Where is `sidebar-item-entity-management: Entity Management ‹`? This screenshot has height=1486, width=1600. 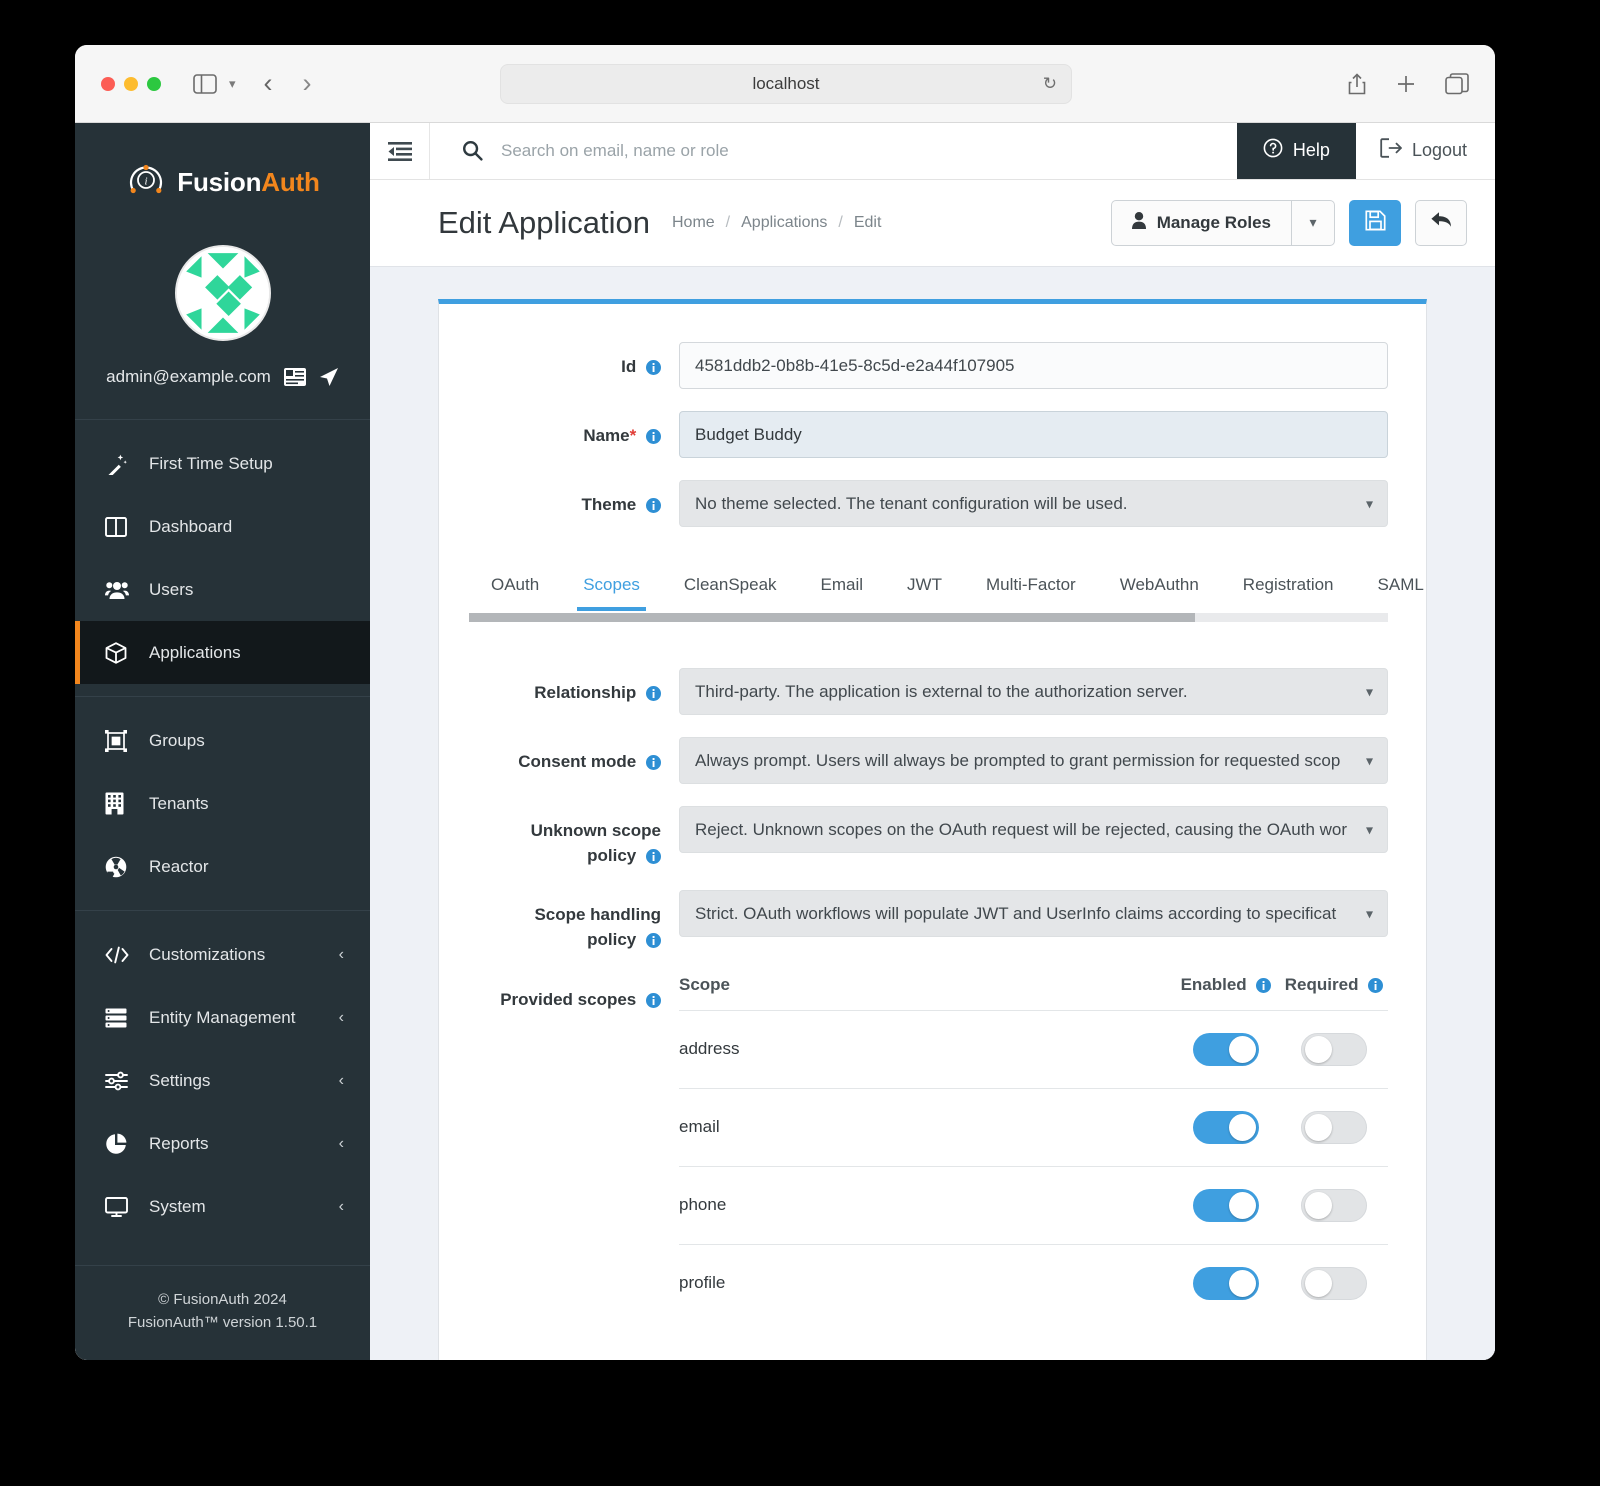 sidebar-item-entity-management: Entity Management ‹ is located at coordinates (222, 1017).